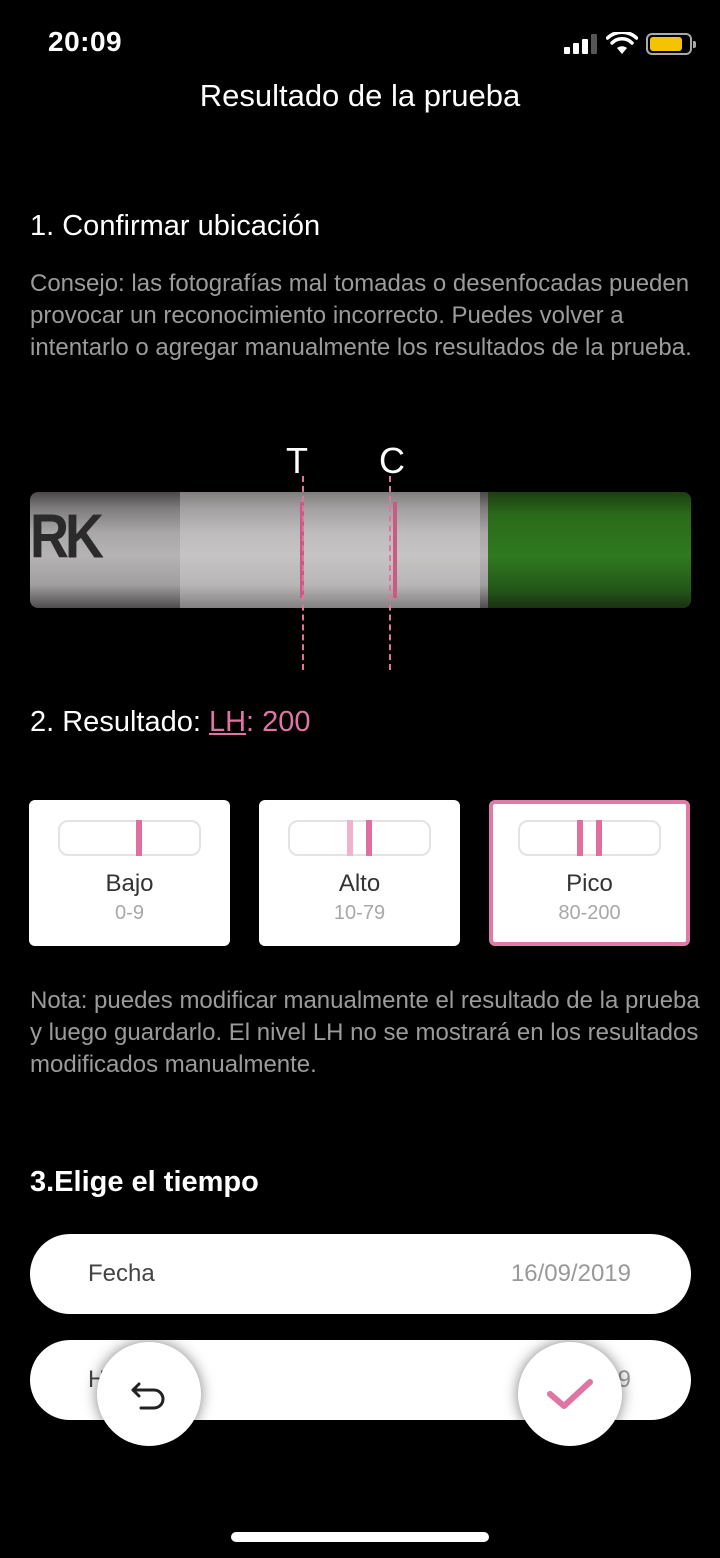 The width and height of the screenshot is (720, 1558). I want to click on t-line-label: T, so click(297, 460).